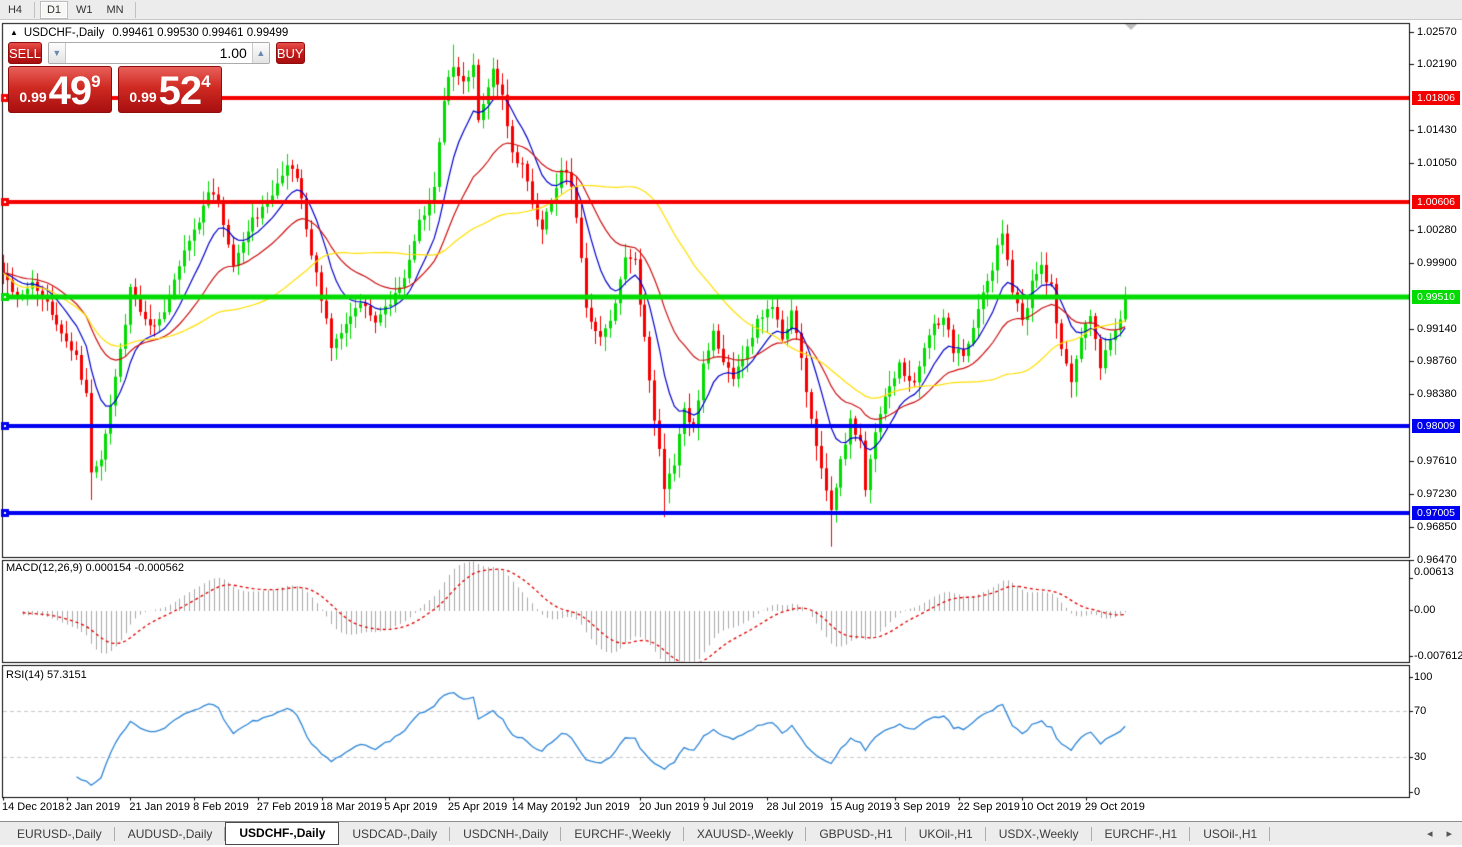  I want to click on time-axis-label: 14 Dec 2018, so click(33, 807).